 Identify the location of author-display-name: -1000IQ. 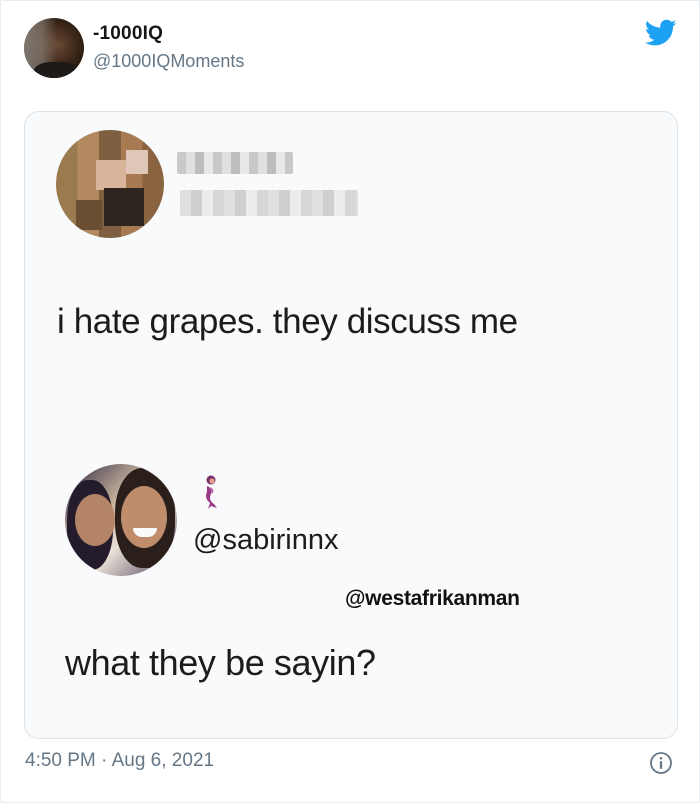
(128, 34).